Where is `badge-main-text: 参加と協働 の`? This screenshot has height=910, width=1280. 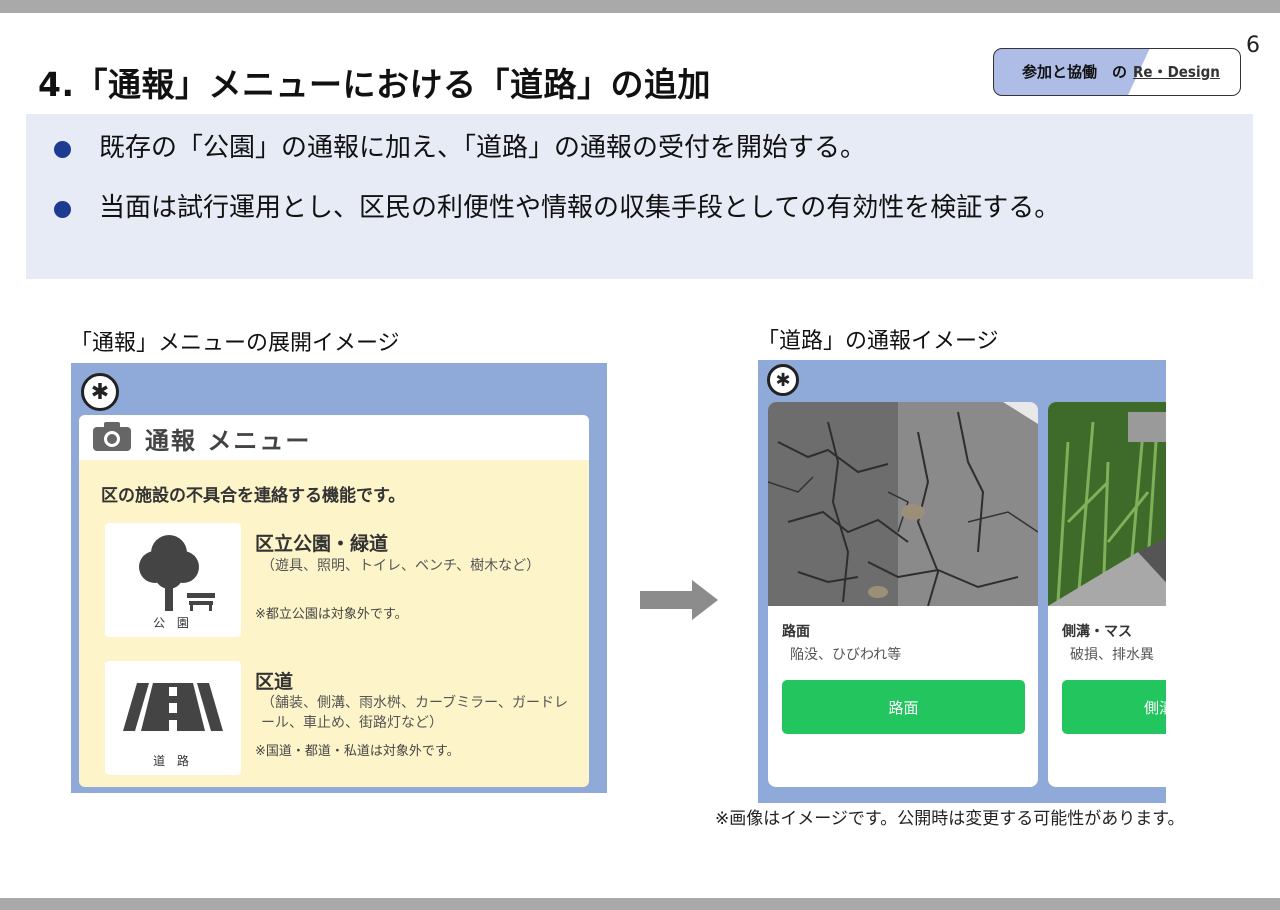
badge-main-text: 参加と協働 の is located at coordinates (1075, 72).